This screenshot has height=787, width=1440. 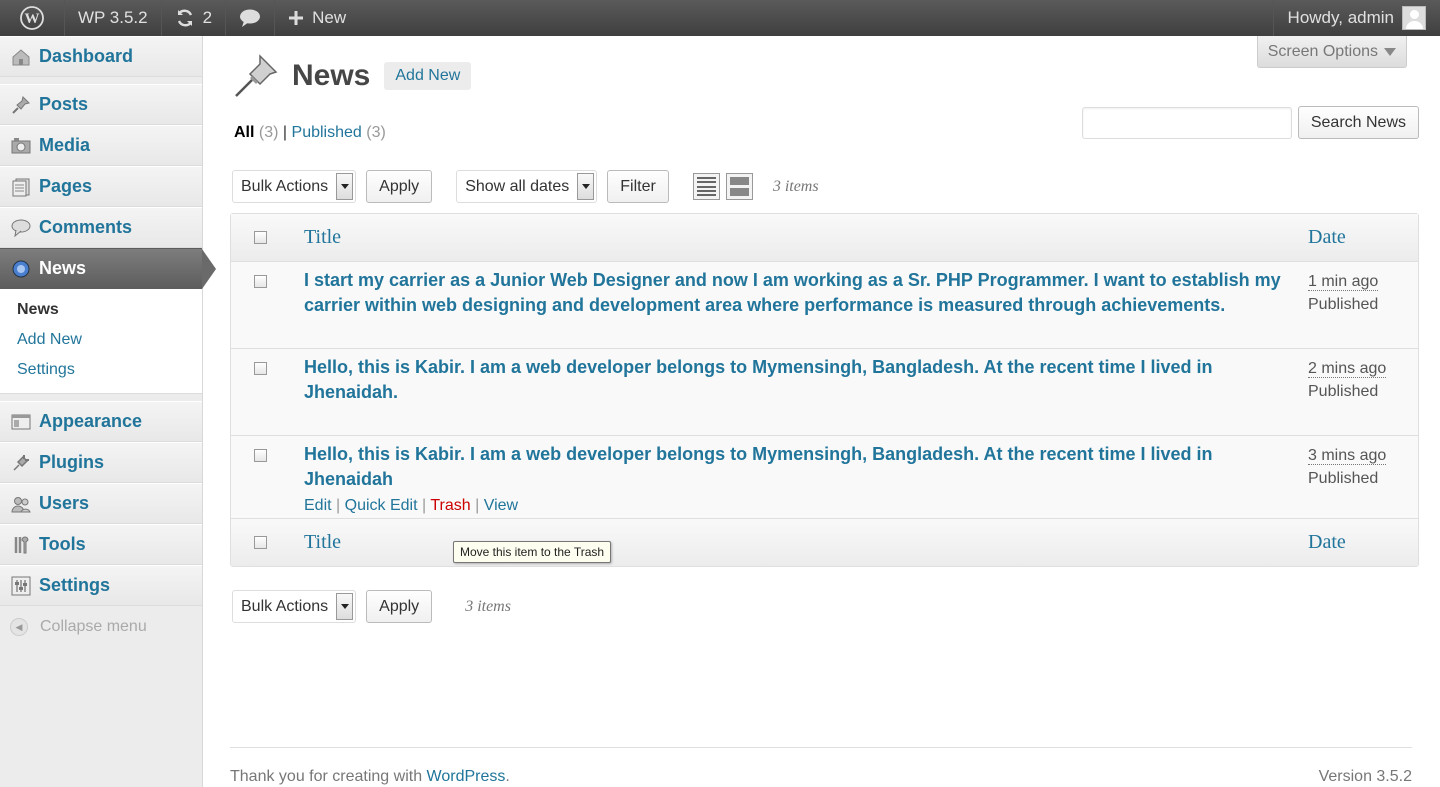 What do you see at coordinates (21, 57) in the screenshot?
I see `dashboard-icon` at bounding box center [21, 57].